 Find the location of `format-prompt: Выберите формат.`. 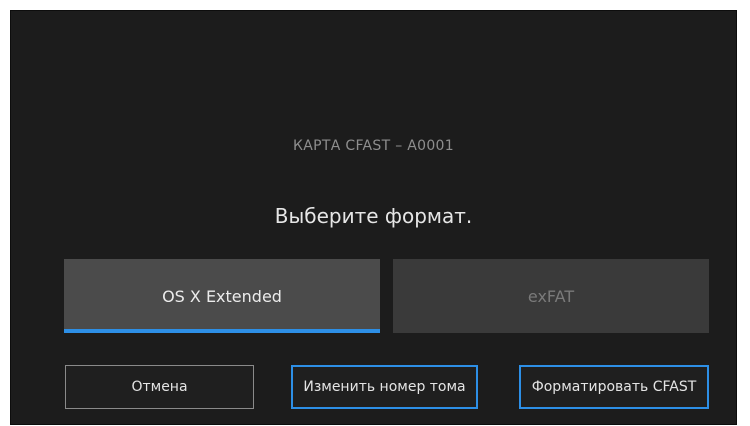

format-prompt: Выберите формат. is located at coordinates (373, 216).